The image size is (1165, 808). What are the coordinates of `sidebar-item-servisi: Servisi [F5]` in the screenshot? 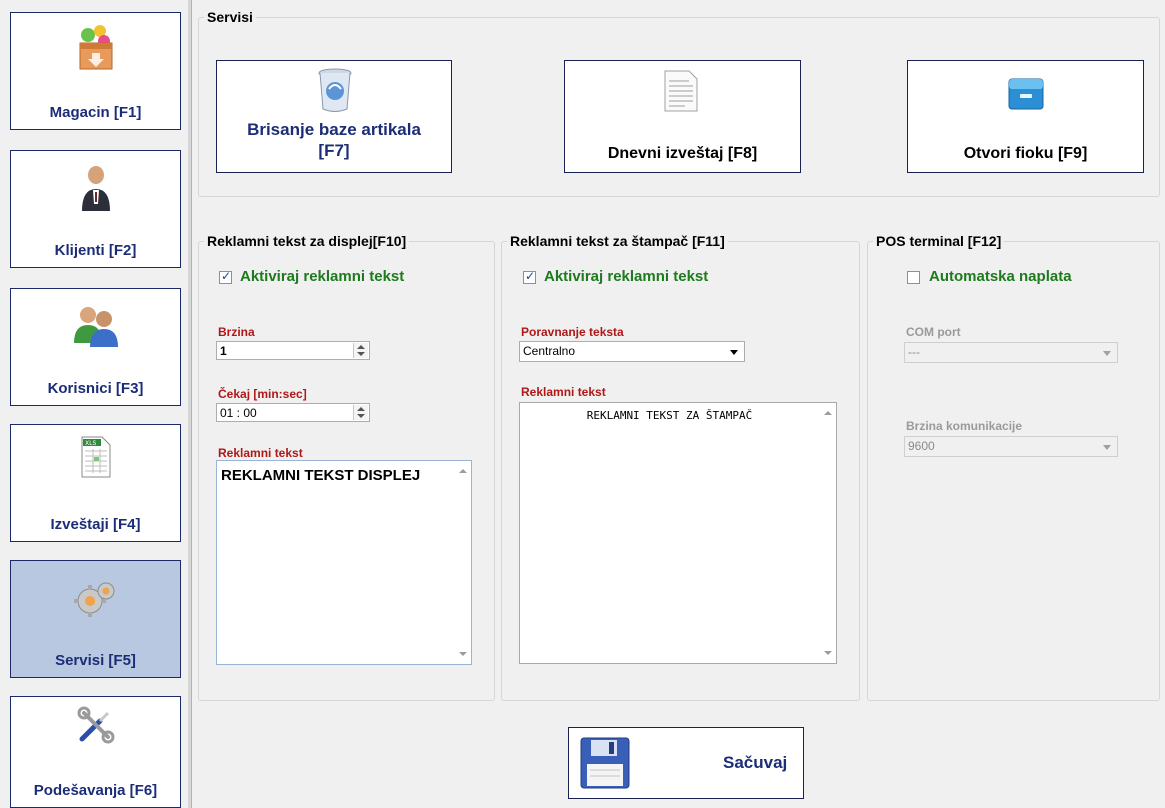 It's located at (95, 619).